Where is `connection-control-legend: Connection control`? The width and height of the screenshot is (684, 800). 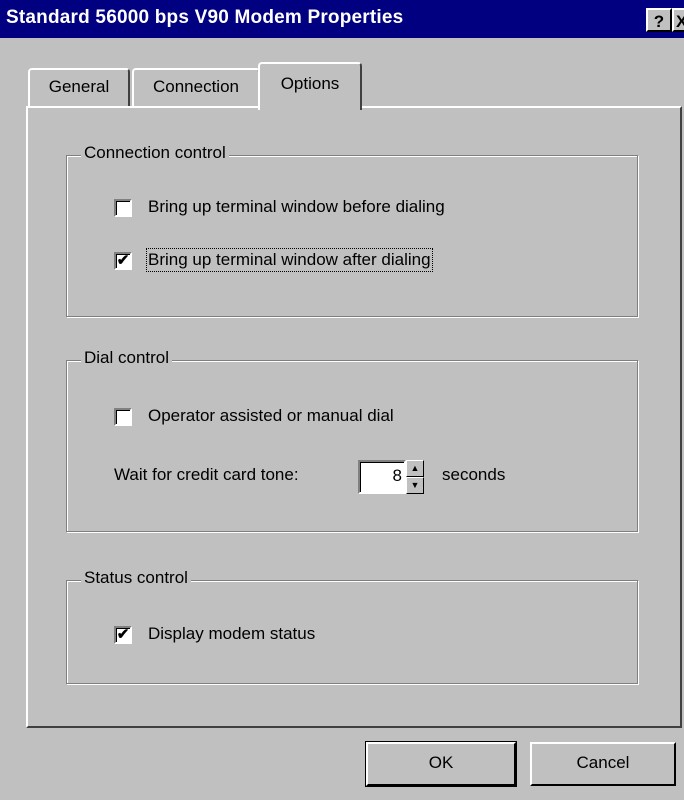 connection-control-legend: Connection control is located at coordinates (155, 153).